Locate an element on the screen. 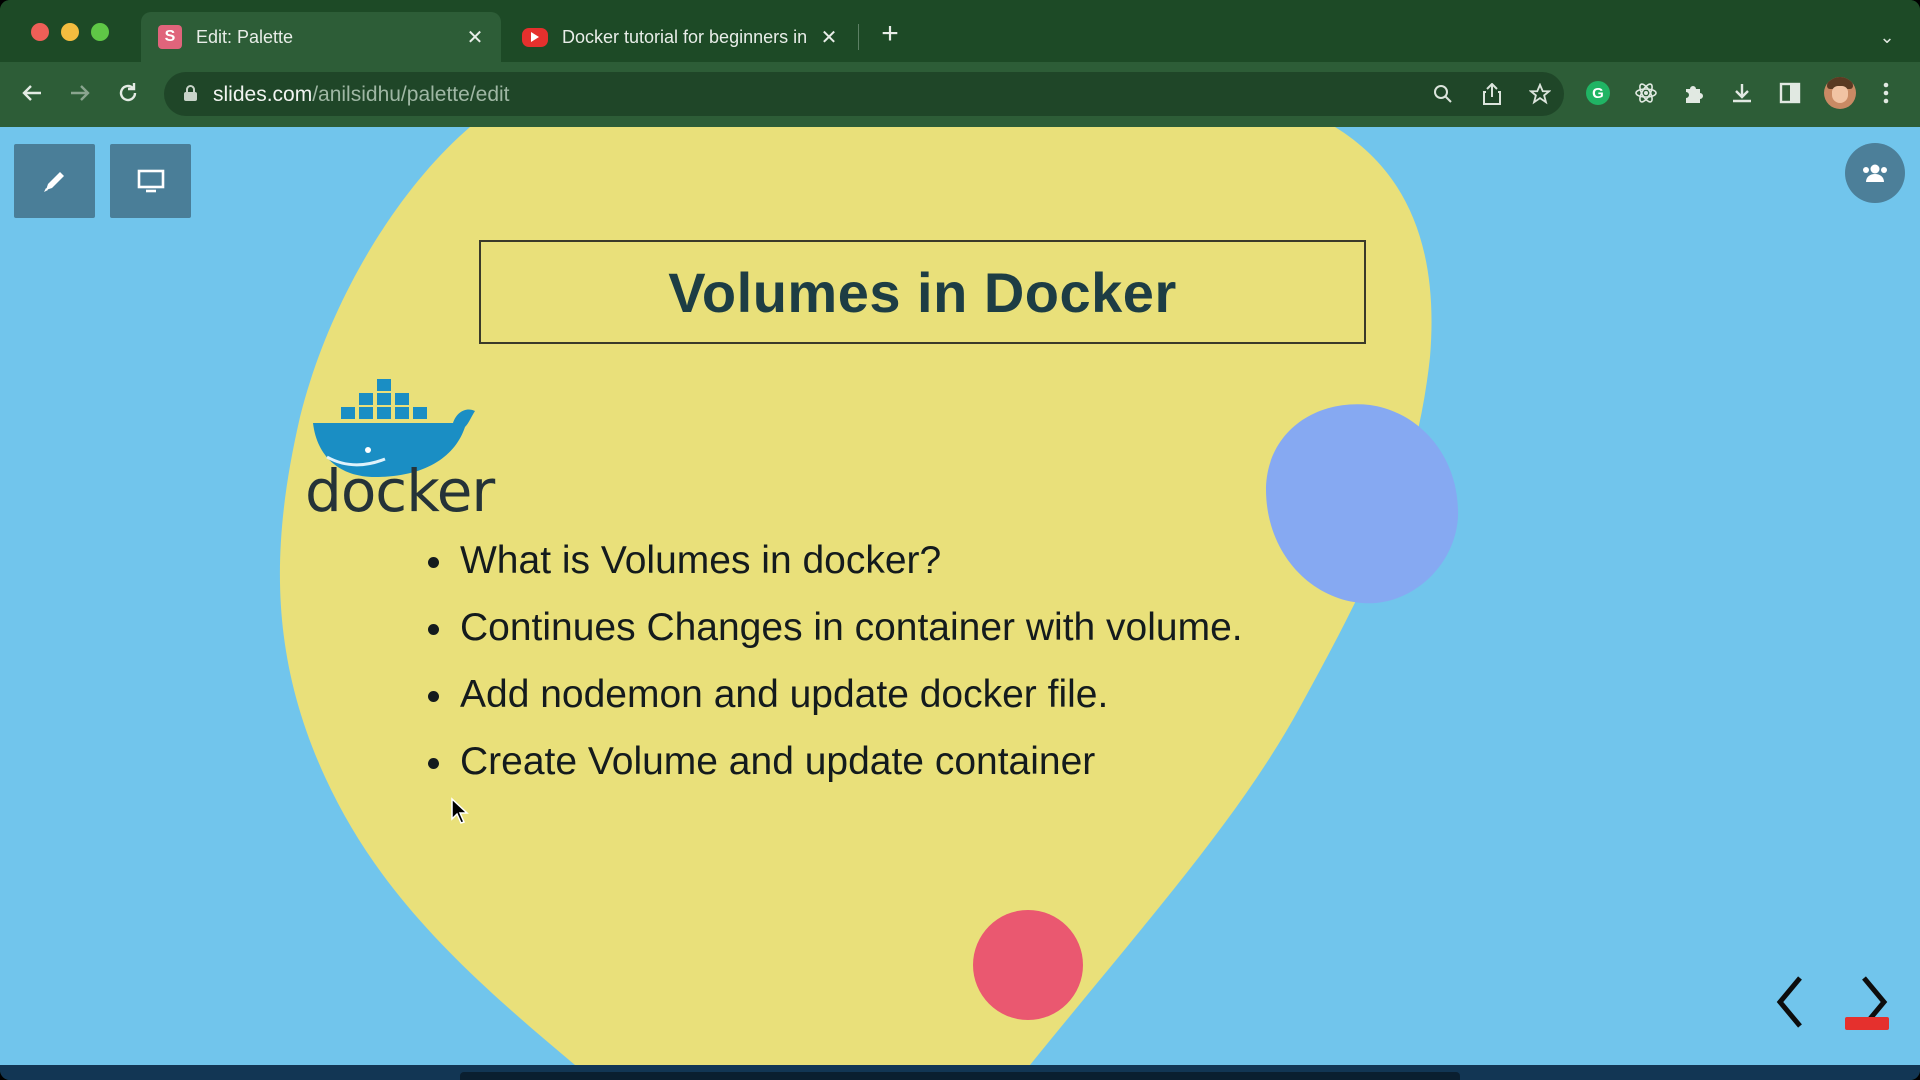 The width and height of the screenshot is (1920, 1080). window-minimize-button is located at coordinates (70, 32).